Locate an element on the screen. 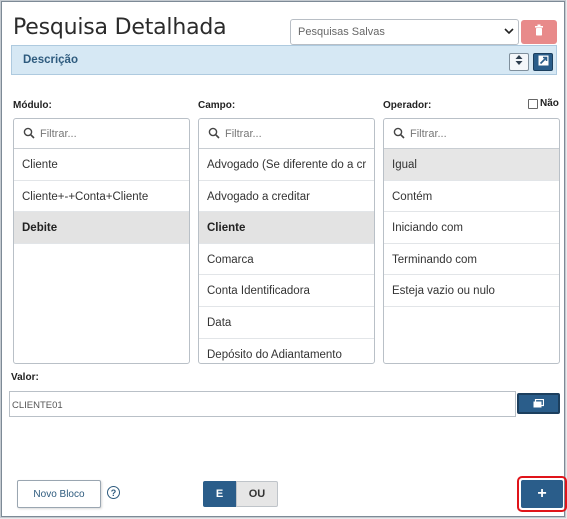 The width and height of the screenshot is (567, 519). list-item: Advogado (Se diferente do a cr is located at coordinates (286, 165).